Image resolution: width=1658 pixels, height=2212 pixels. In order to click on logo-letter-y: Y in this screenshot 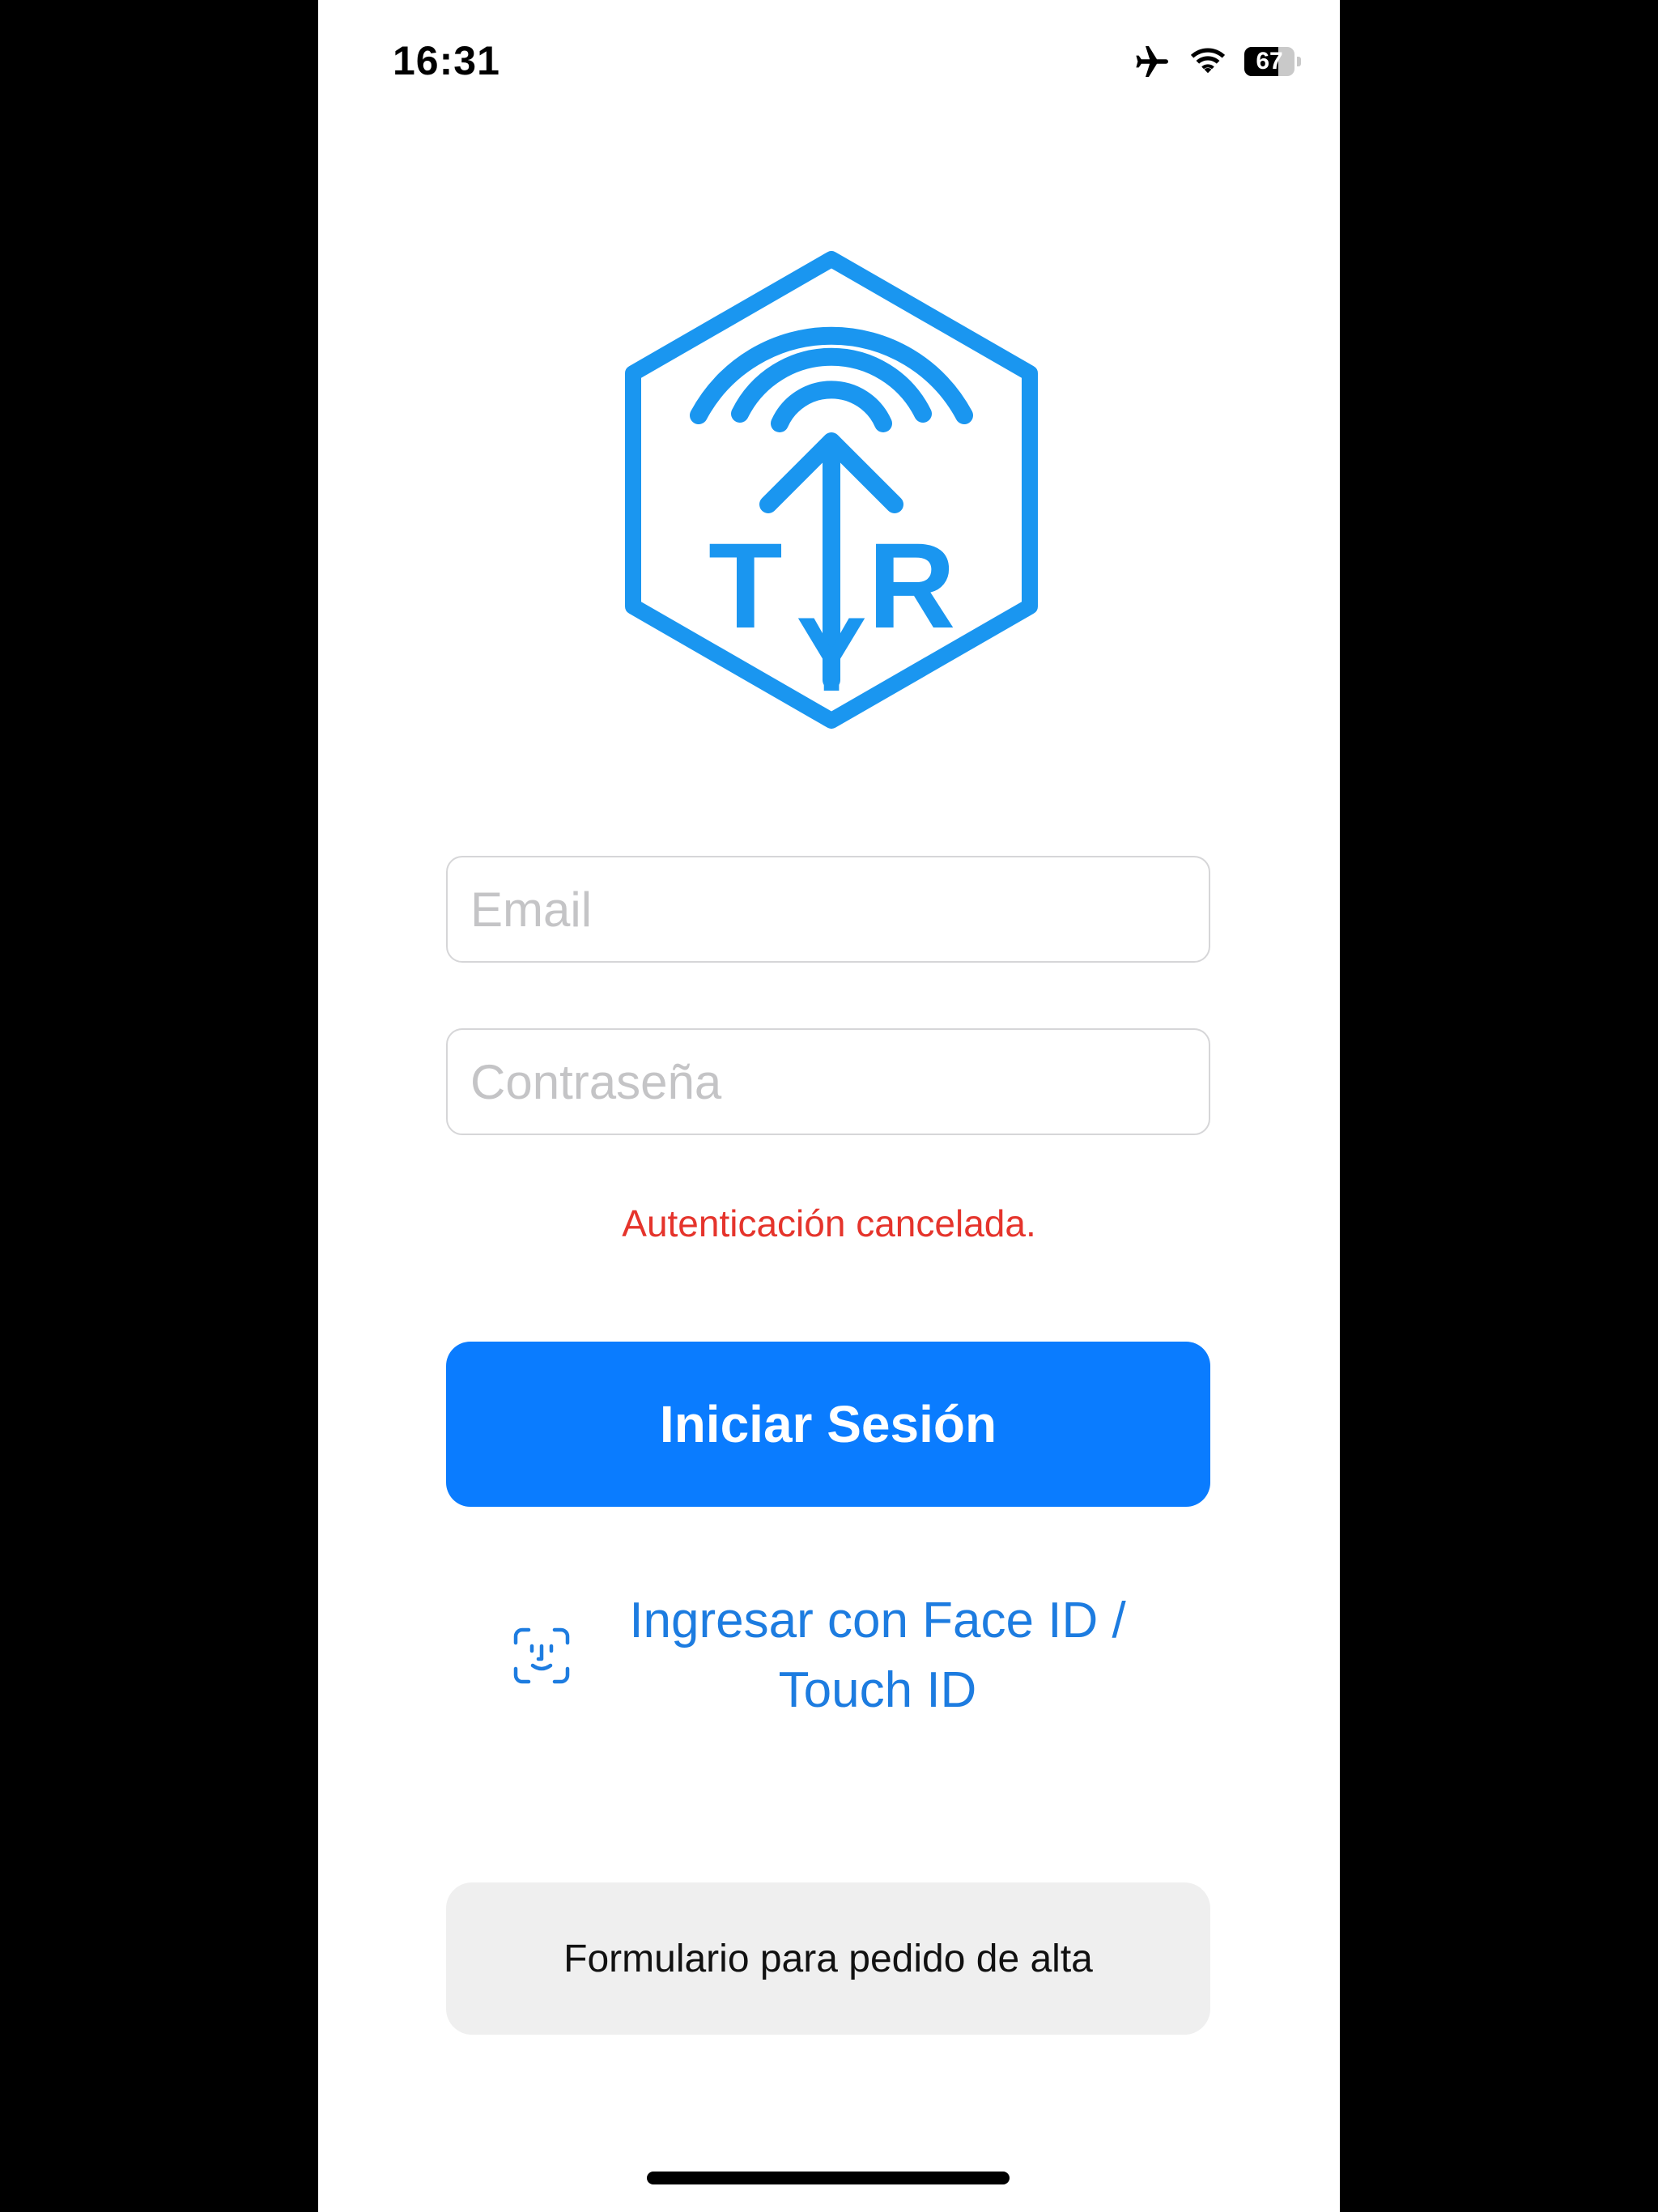, I will do `click(832, 654)`.